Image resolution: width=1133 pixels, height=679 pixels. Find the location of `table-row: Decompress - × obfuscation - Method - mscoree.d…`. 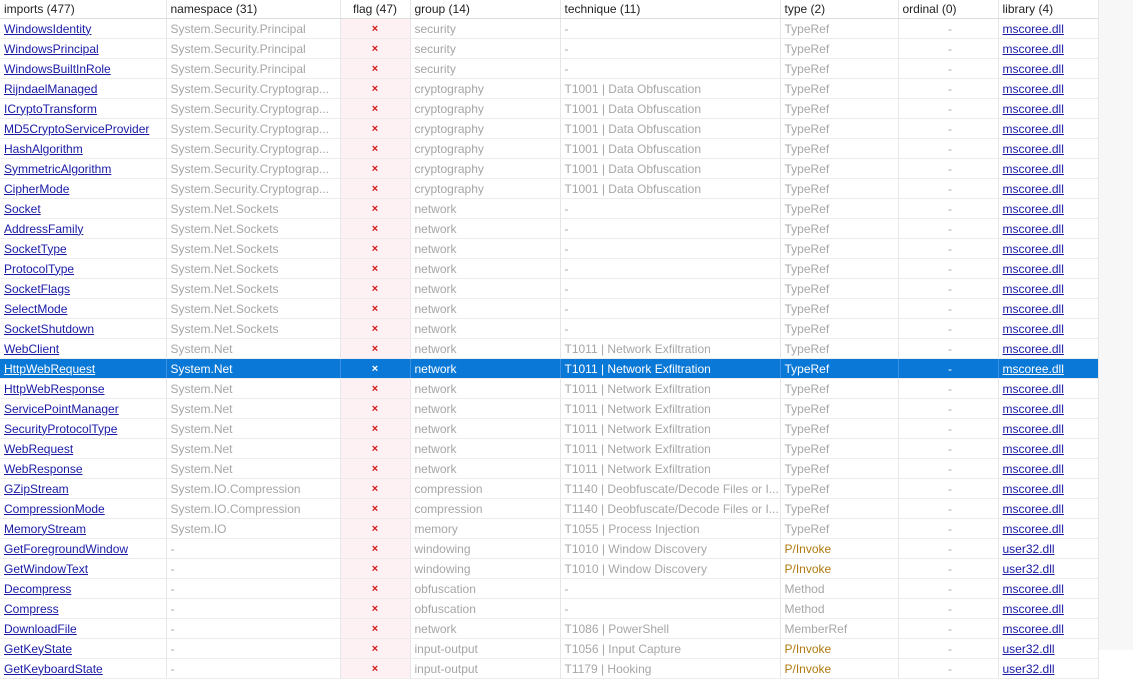

table-row: Decompress - × obfuscation - Method - mscoree.d… is located at coordinates (549, 588).